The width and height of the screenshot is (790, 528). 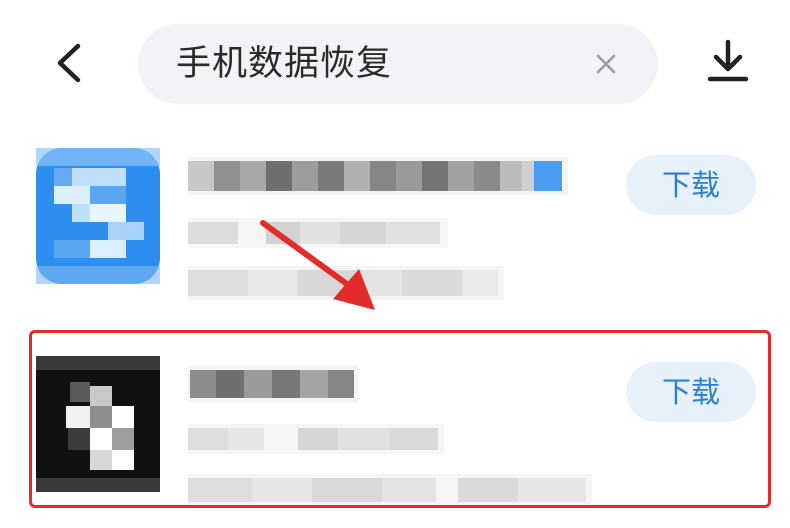 What do you see at coordinates (691, 185) in the screenshot?
I see `download-button: 下载` at bounding box center [691, 185].